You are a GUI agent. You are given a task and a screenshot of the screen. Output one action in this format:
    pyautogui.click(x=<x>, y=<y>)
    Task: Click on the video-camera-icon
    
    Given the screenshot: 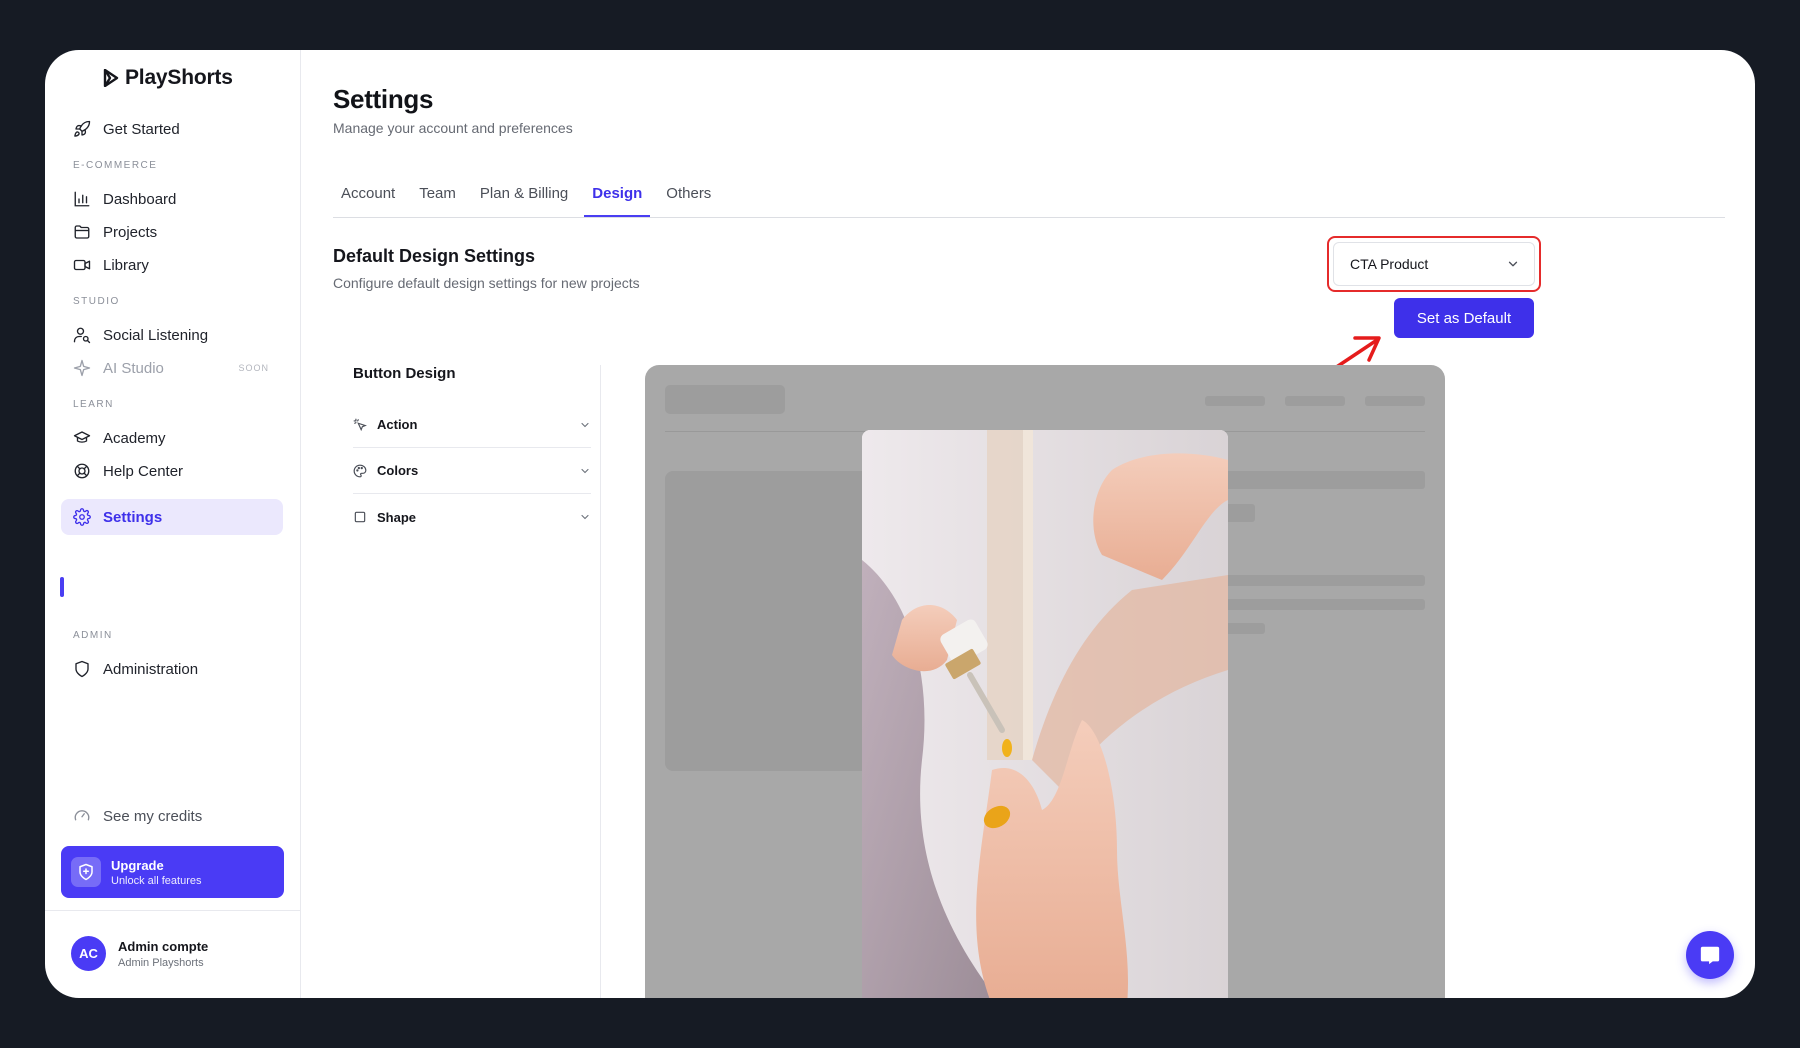 What is the action you would take?
    pyautogui.click(x=82, y=265)
    